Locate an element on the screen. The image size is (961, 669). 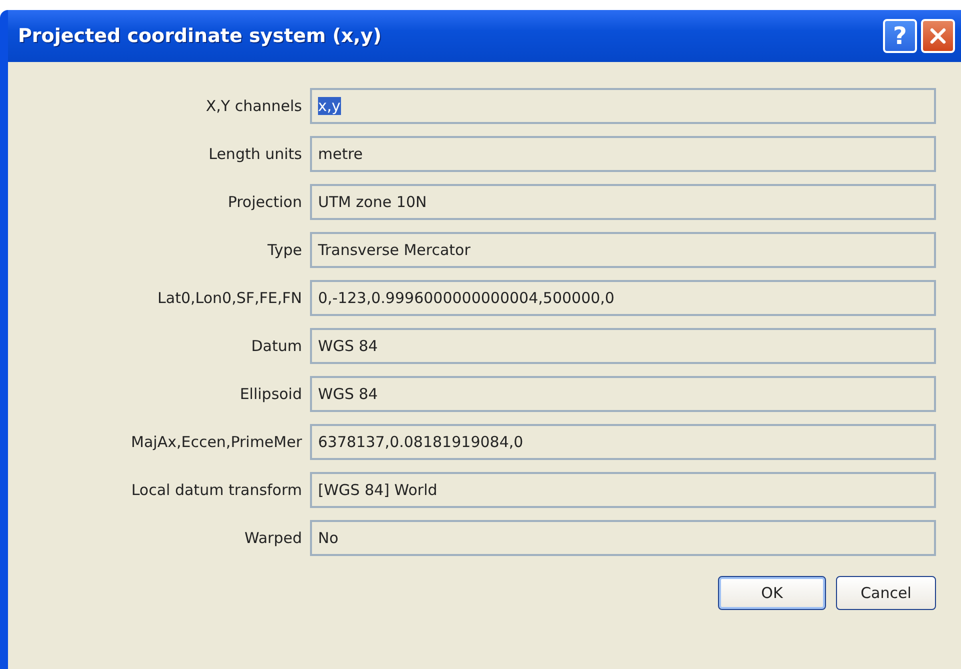
cancel-button: Cancel is located at coordinates (886, 593).